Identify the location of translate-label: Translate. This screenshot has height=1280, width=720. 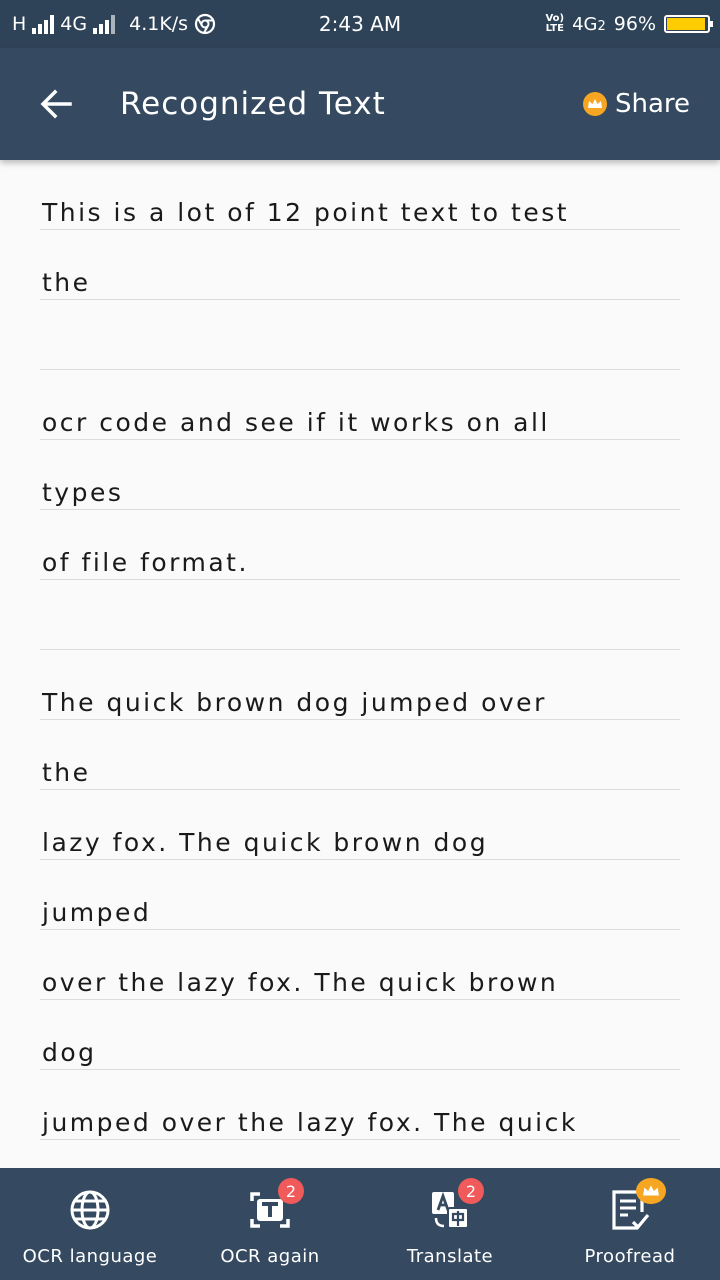
(450, 1256).